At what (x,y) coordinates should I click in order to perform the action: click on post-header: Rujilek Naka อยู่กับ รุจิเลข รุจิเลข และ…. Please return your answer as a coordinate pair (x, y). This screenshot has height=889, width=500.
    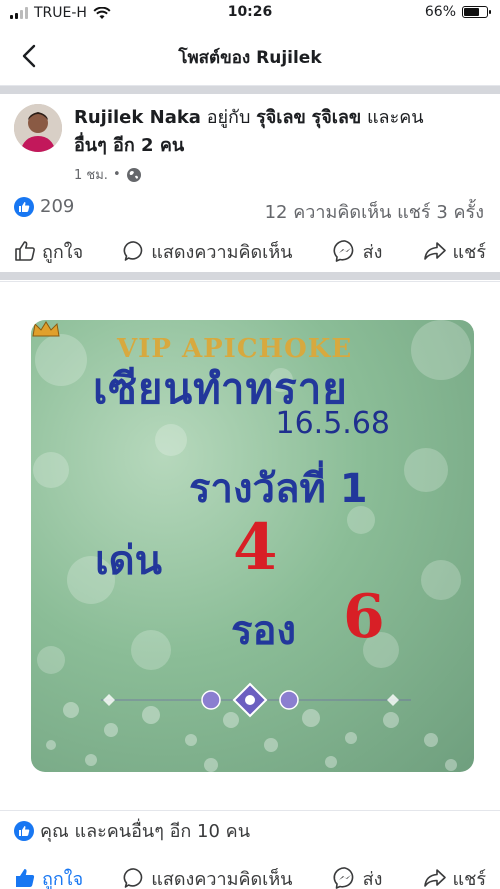
    Looking at the image, I should click on (250, 142).